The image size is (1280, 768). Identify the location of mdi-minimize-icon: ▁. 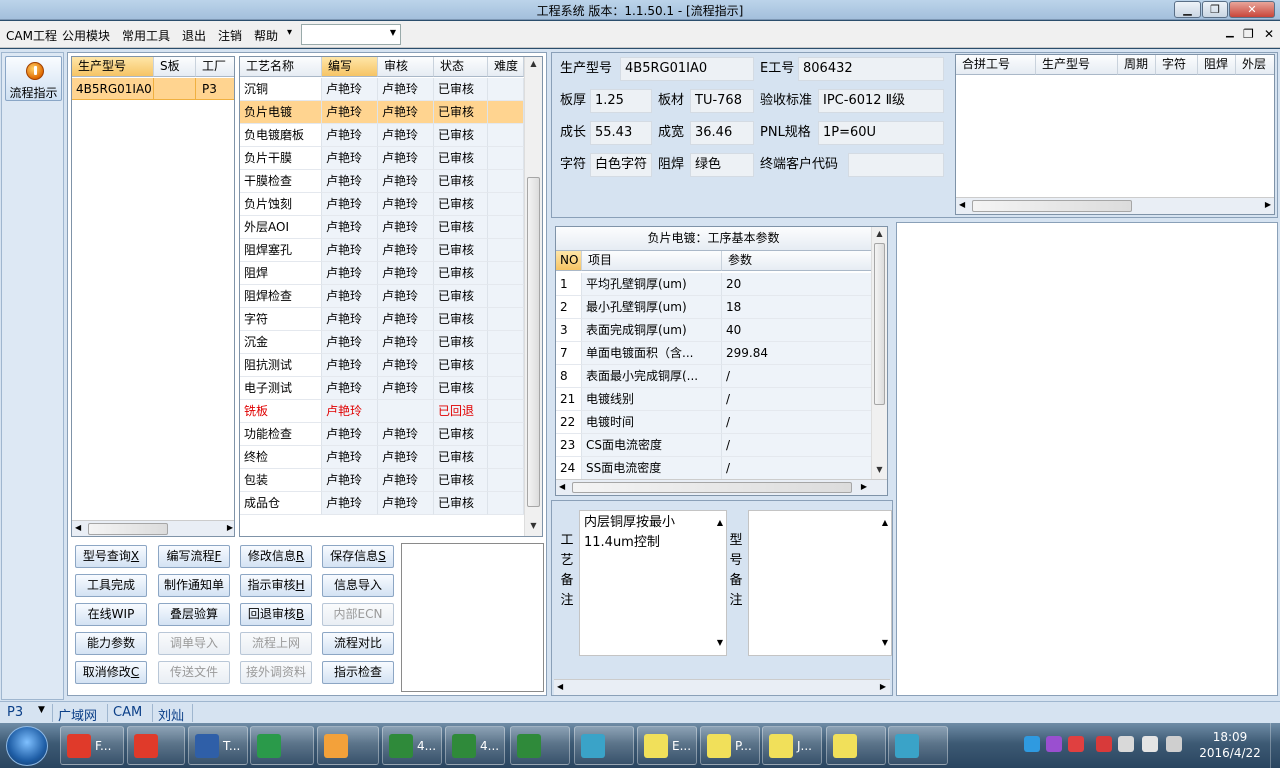
(1230, 32).